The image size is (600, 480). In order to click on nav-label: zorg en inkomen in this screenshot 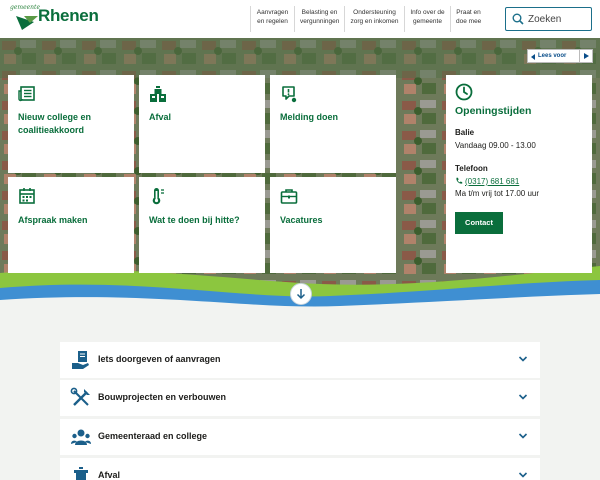, I will do `click(374, 21)`.